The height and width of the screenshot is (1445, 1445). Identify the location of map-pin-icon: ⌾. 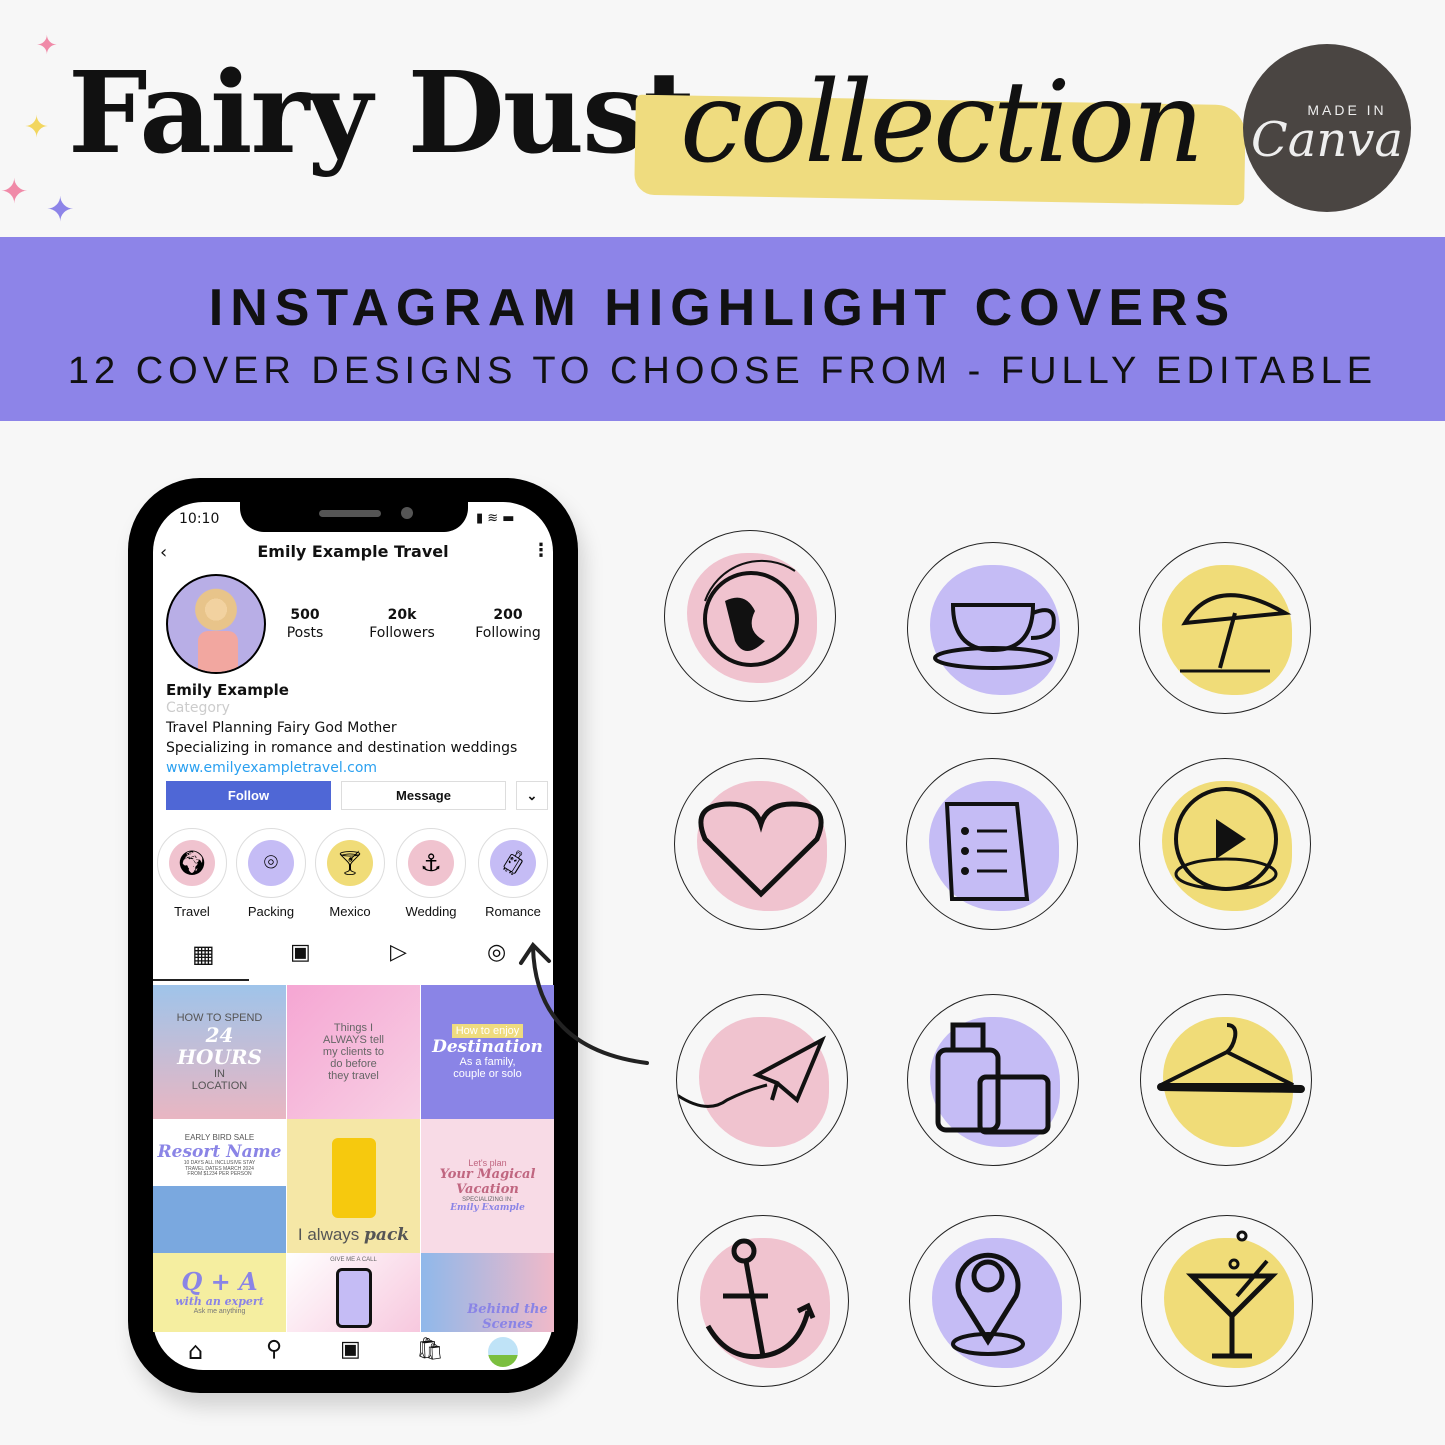
(271, 863).